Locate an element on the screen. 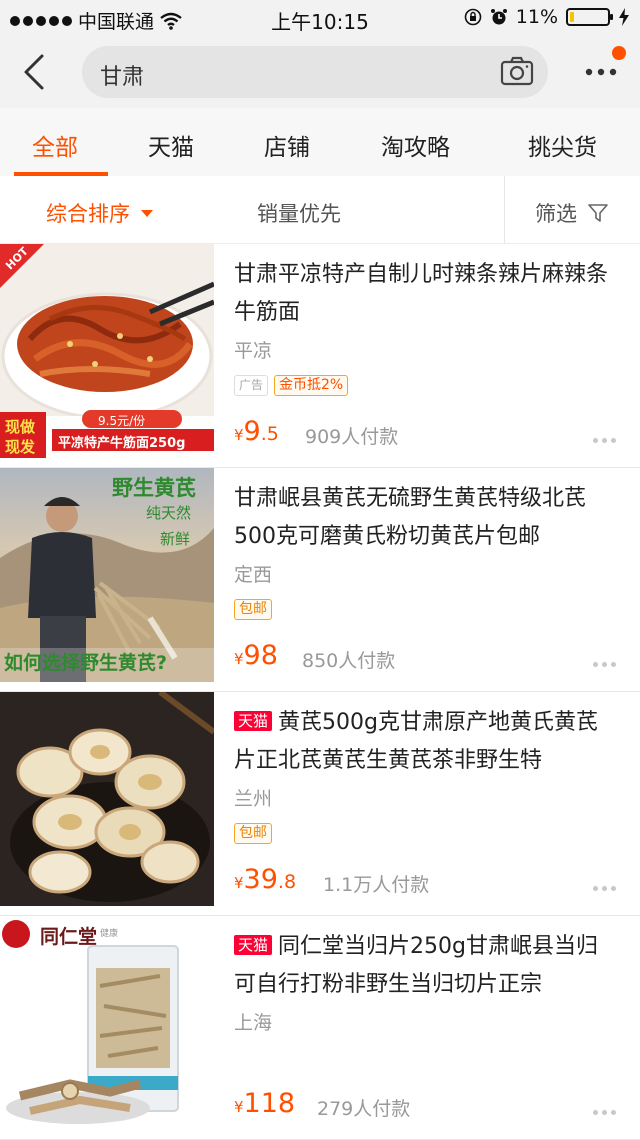 The width and height of the screenshot is (640, 1140). back-arrow-icon is located at coordinates (35, 72).